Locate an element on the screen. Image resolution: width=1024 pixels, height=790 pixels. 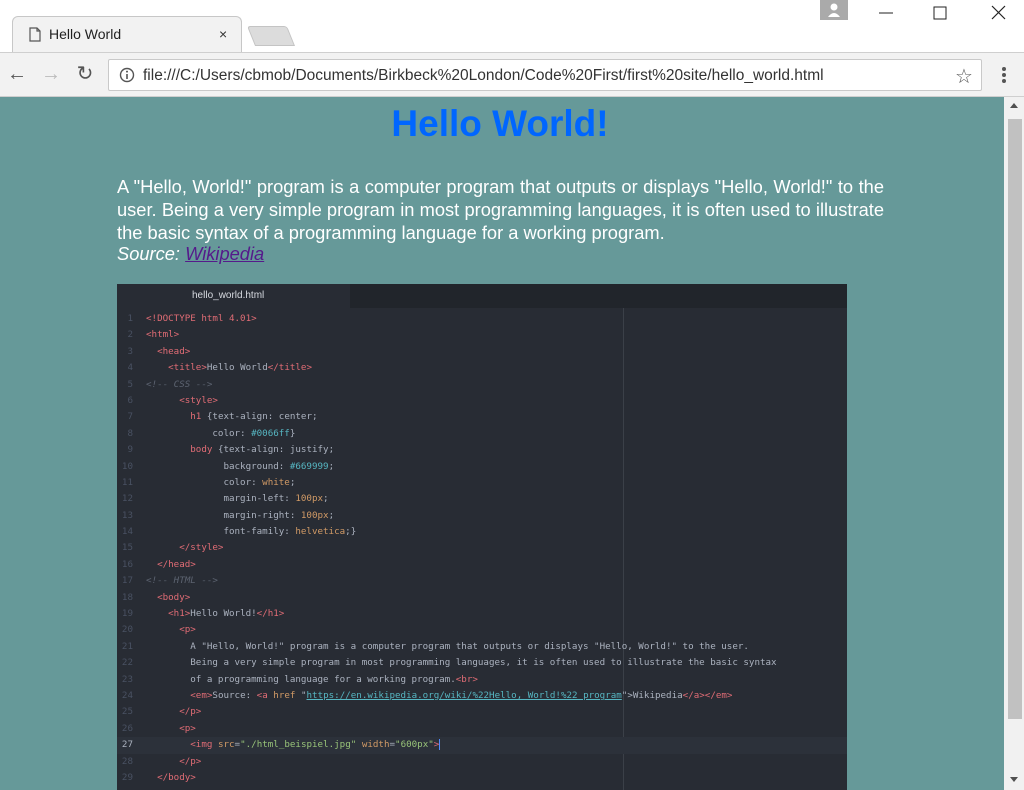
line-number: 27 is located at coordinates (127, 745).